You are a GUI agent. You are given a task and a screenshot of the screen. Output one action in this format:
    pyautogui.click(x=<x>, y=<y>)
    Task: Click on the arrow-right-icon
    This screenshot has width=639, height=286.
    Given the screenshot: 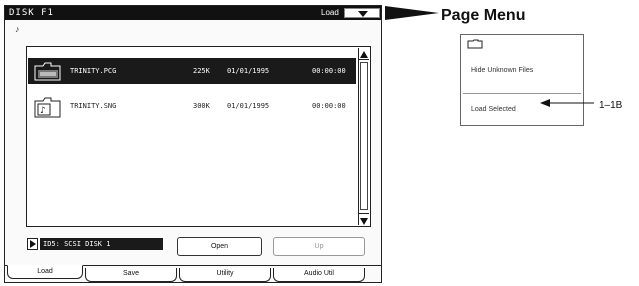 What is the action you would take?
    pyautogui.click(x=33, y=244)
    